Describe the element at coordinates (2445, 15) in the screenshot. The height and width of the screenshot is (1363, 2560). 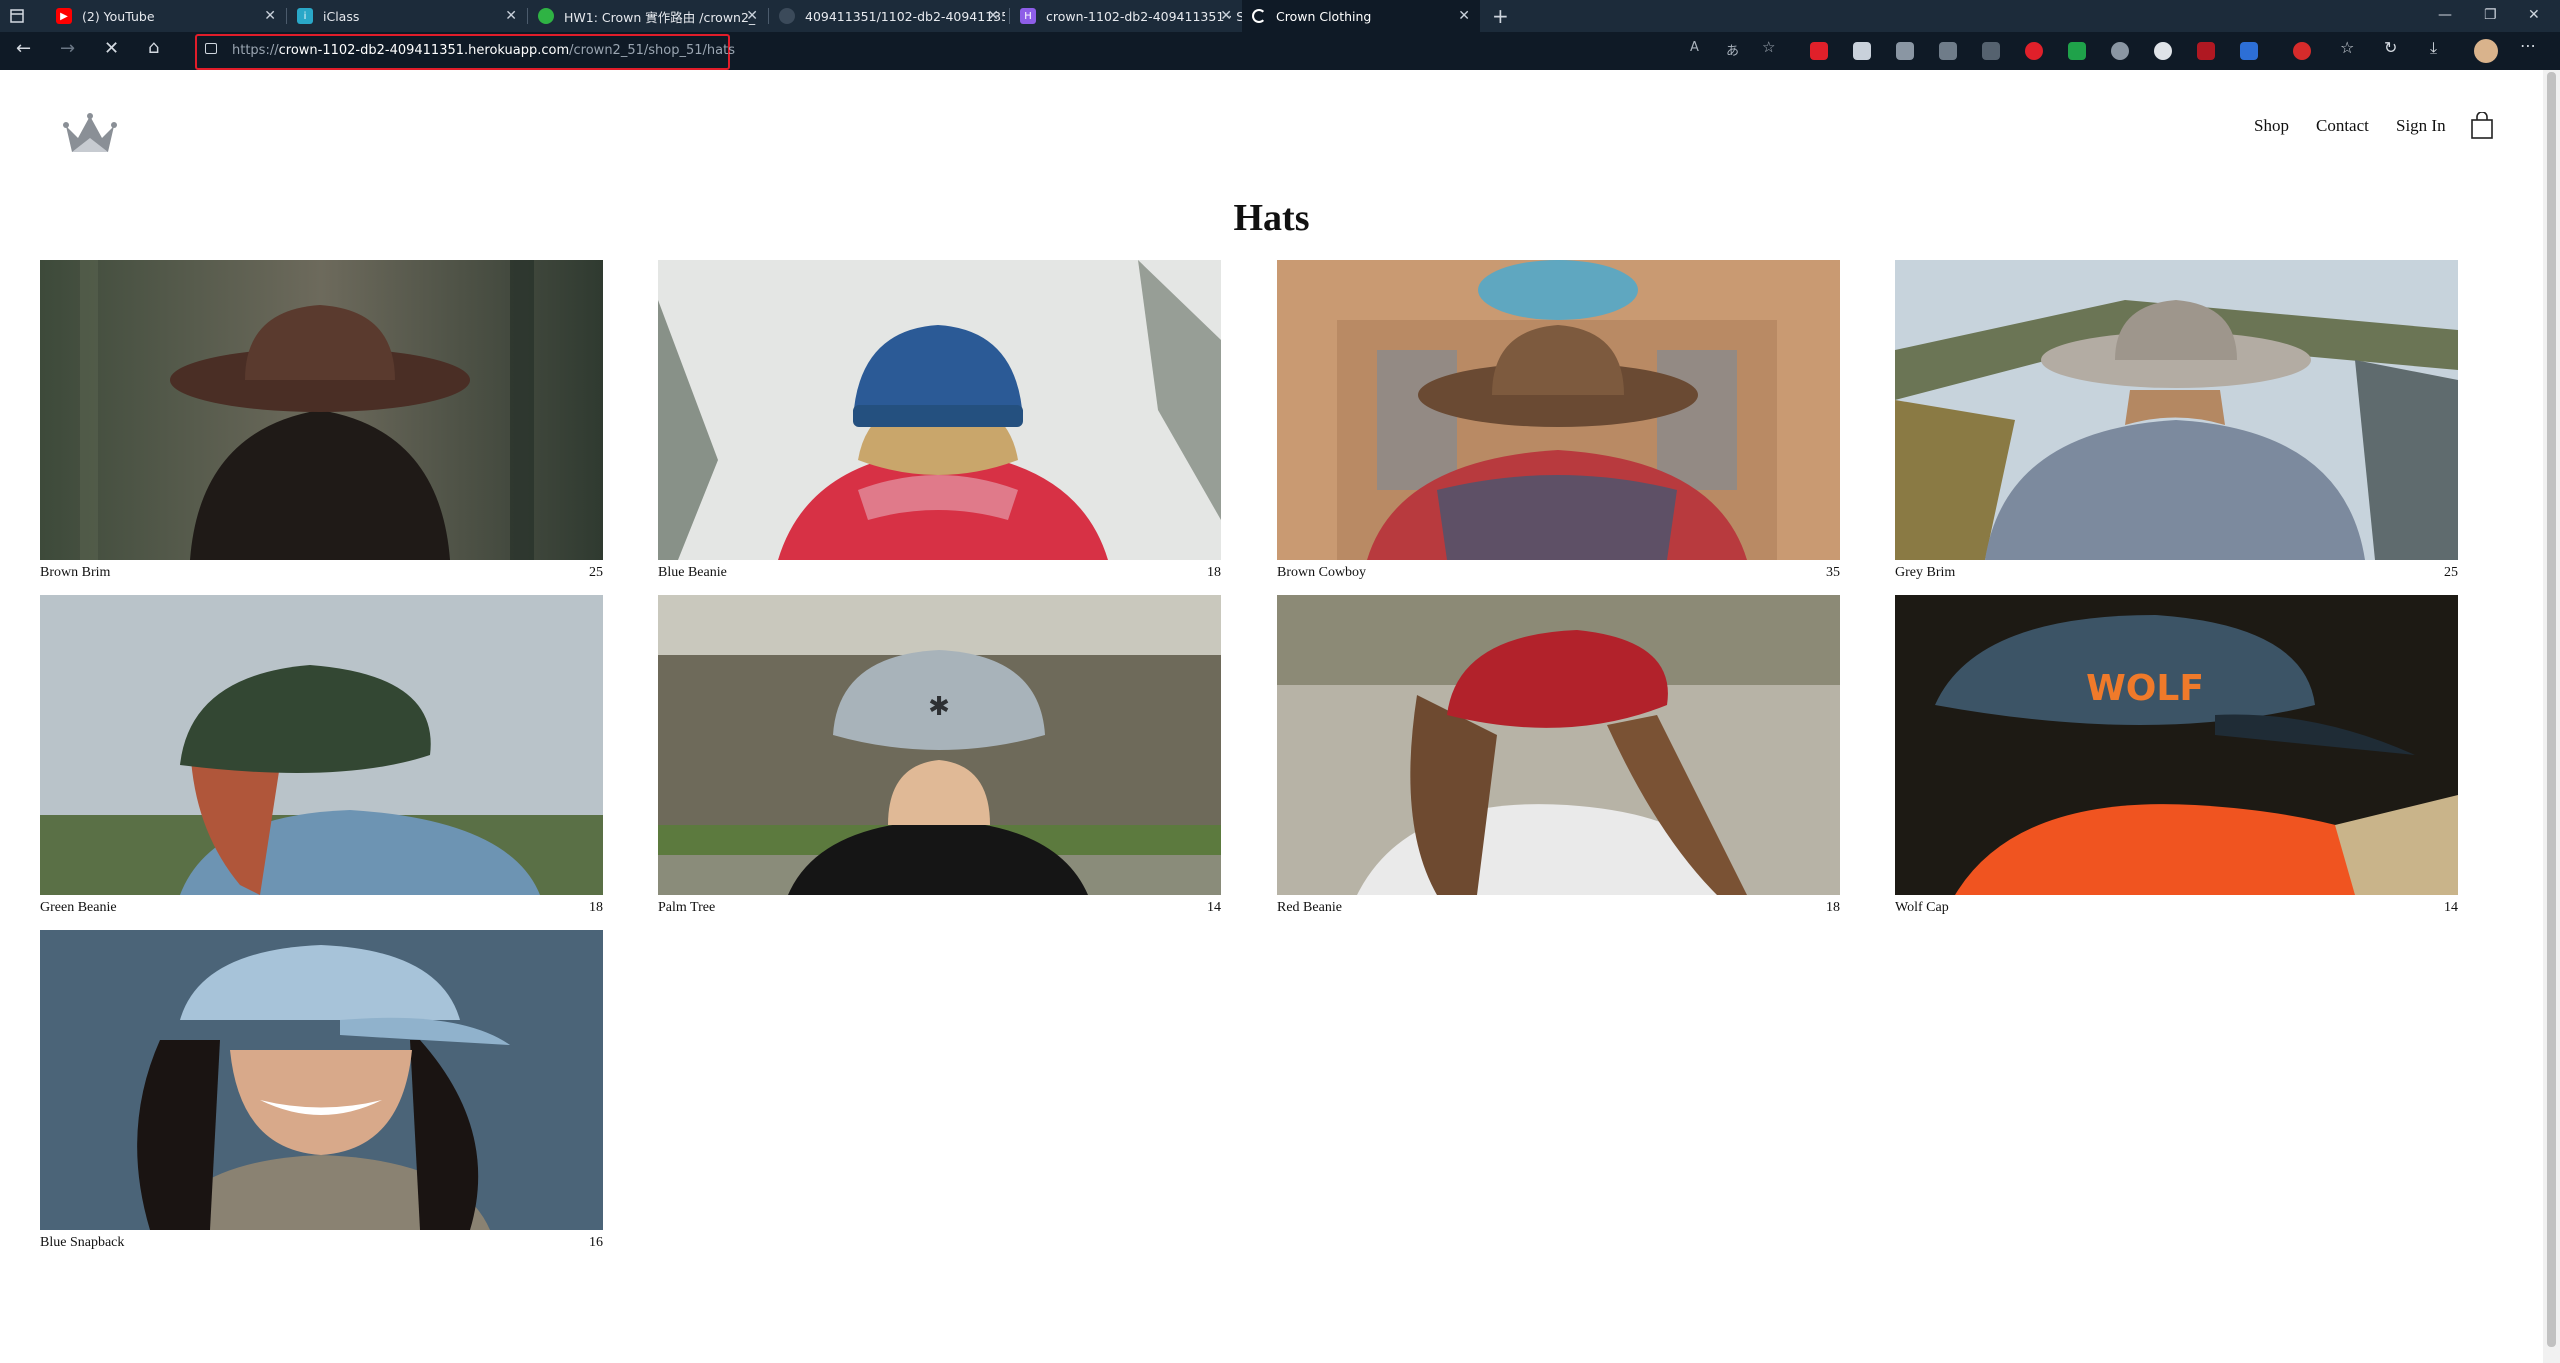
I see `minimize-button: —` at that location.